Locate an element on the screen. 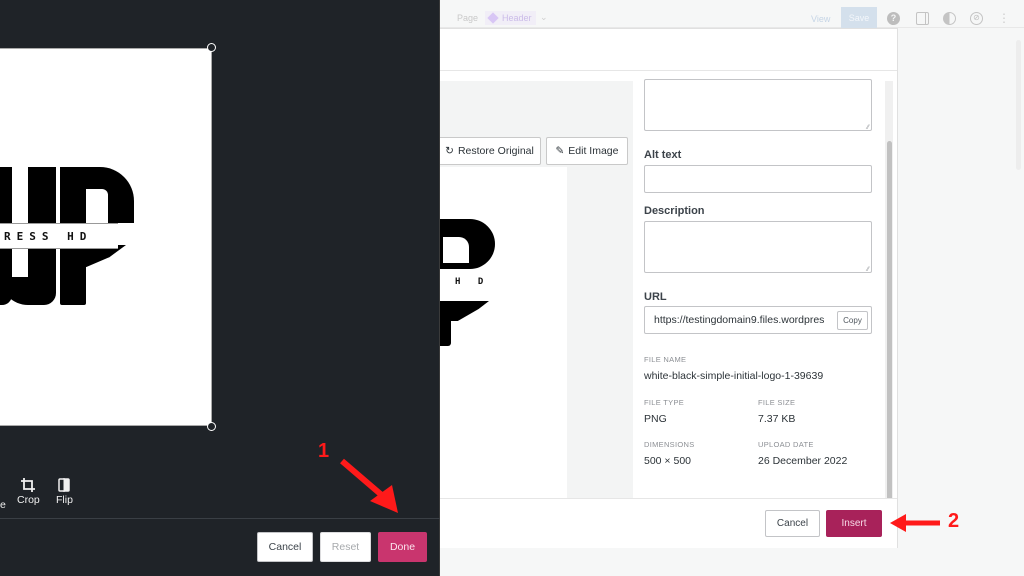 This screenshot has height=576, width=1024. editor-divider is located at coordinates (220, 518).